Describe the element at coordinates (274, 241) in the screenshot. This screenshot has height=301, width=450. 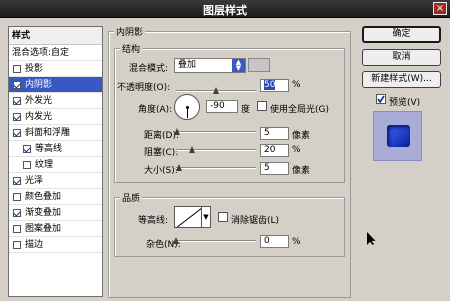
I see `noise-input: 0` at that location.